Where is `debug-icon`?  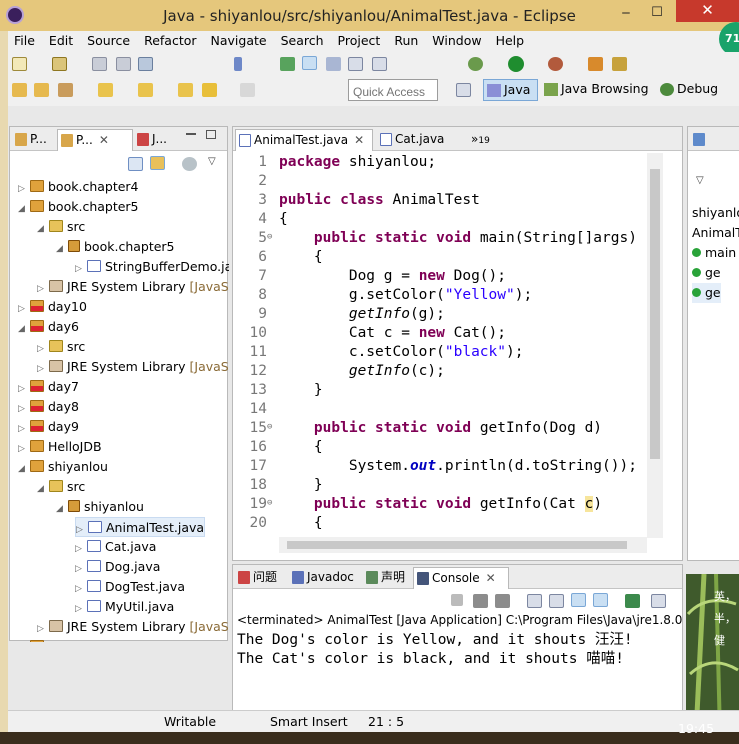 debug-icon is located at coordinates (475, 64).